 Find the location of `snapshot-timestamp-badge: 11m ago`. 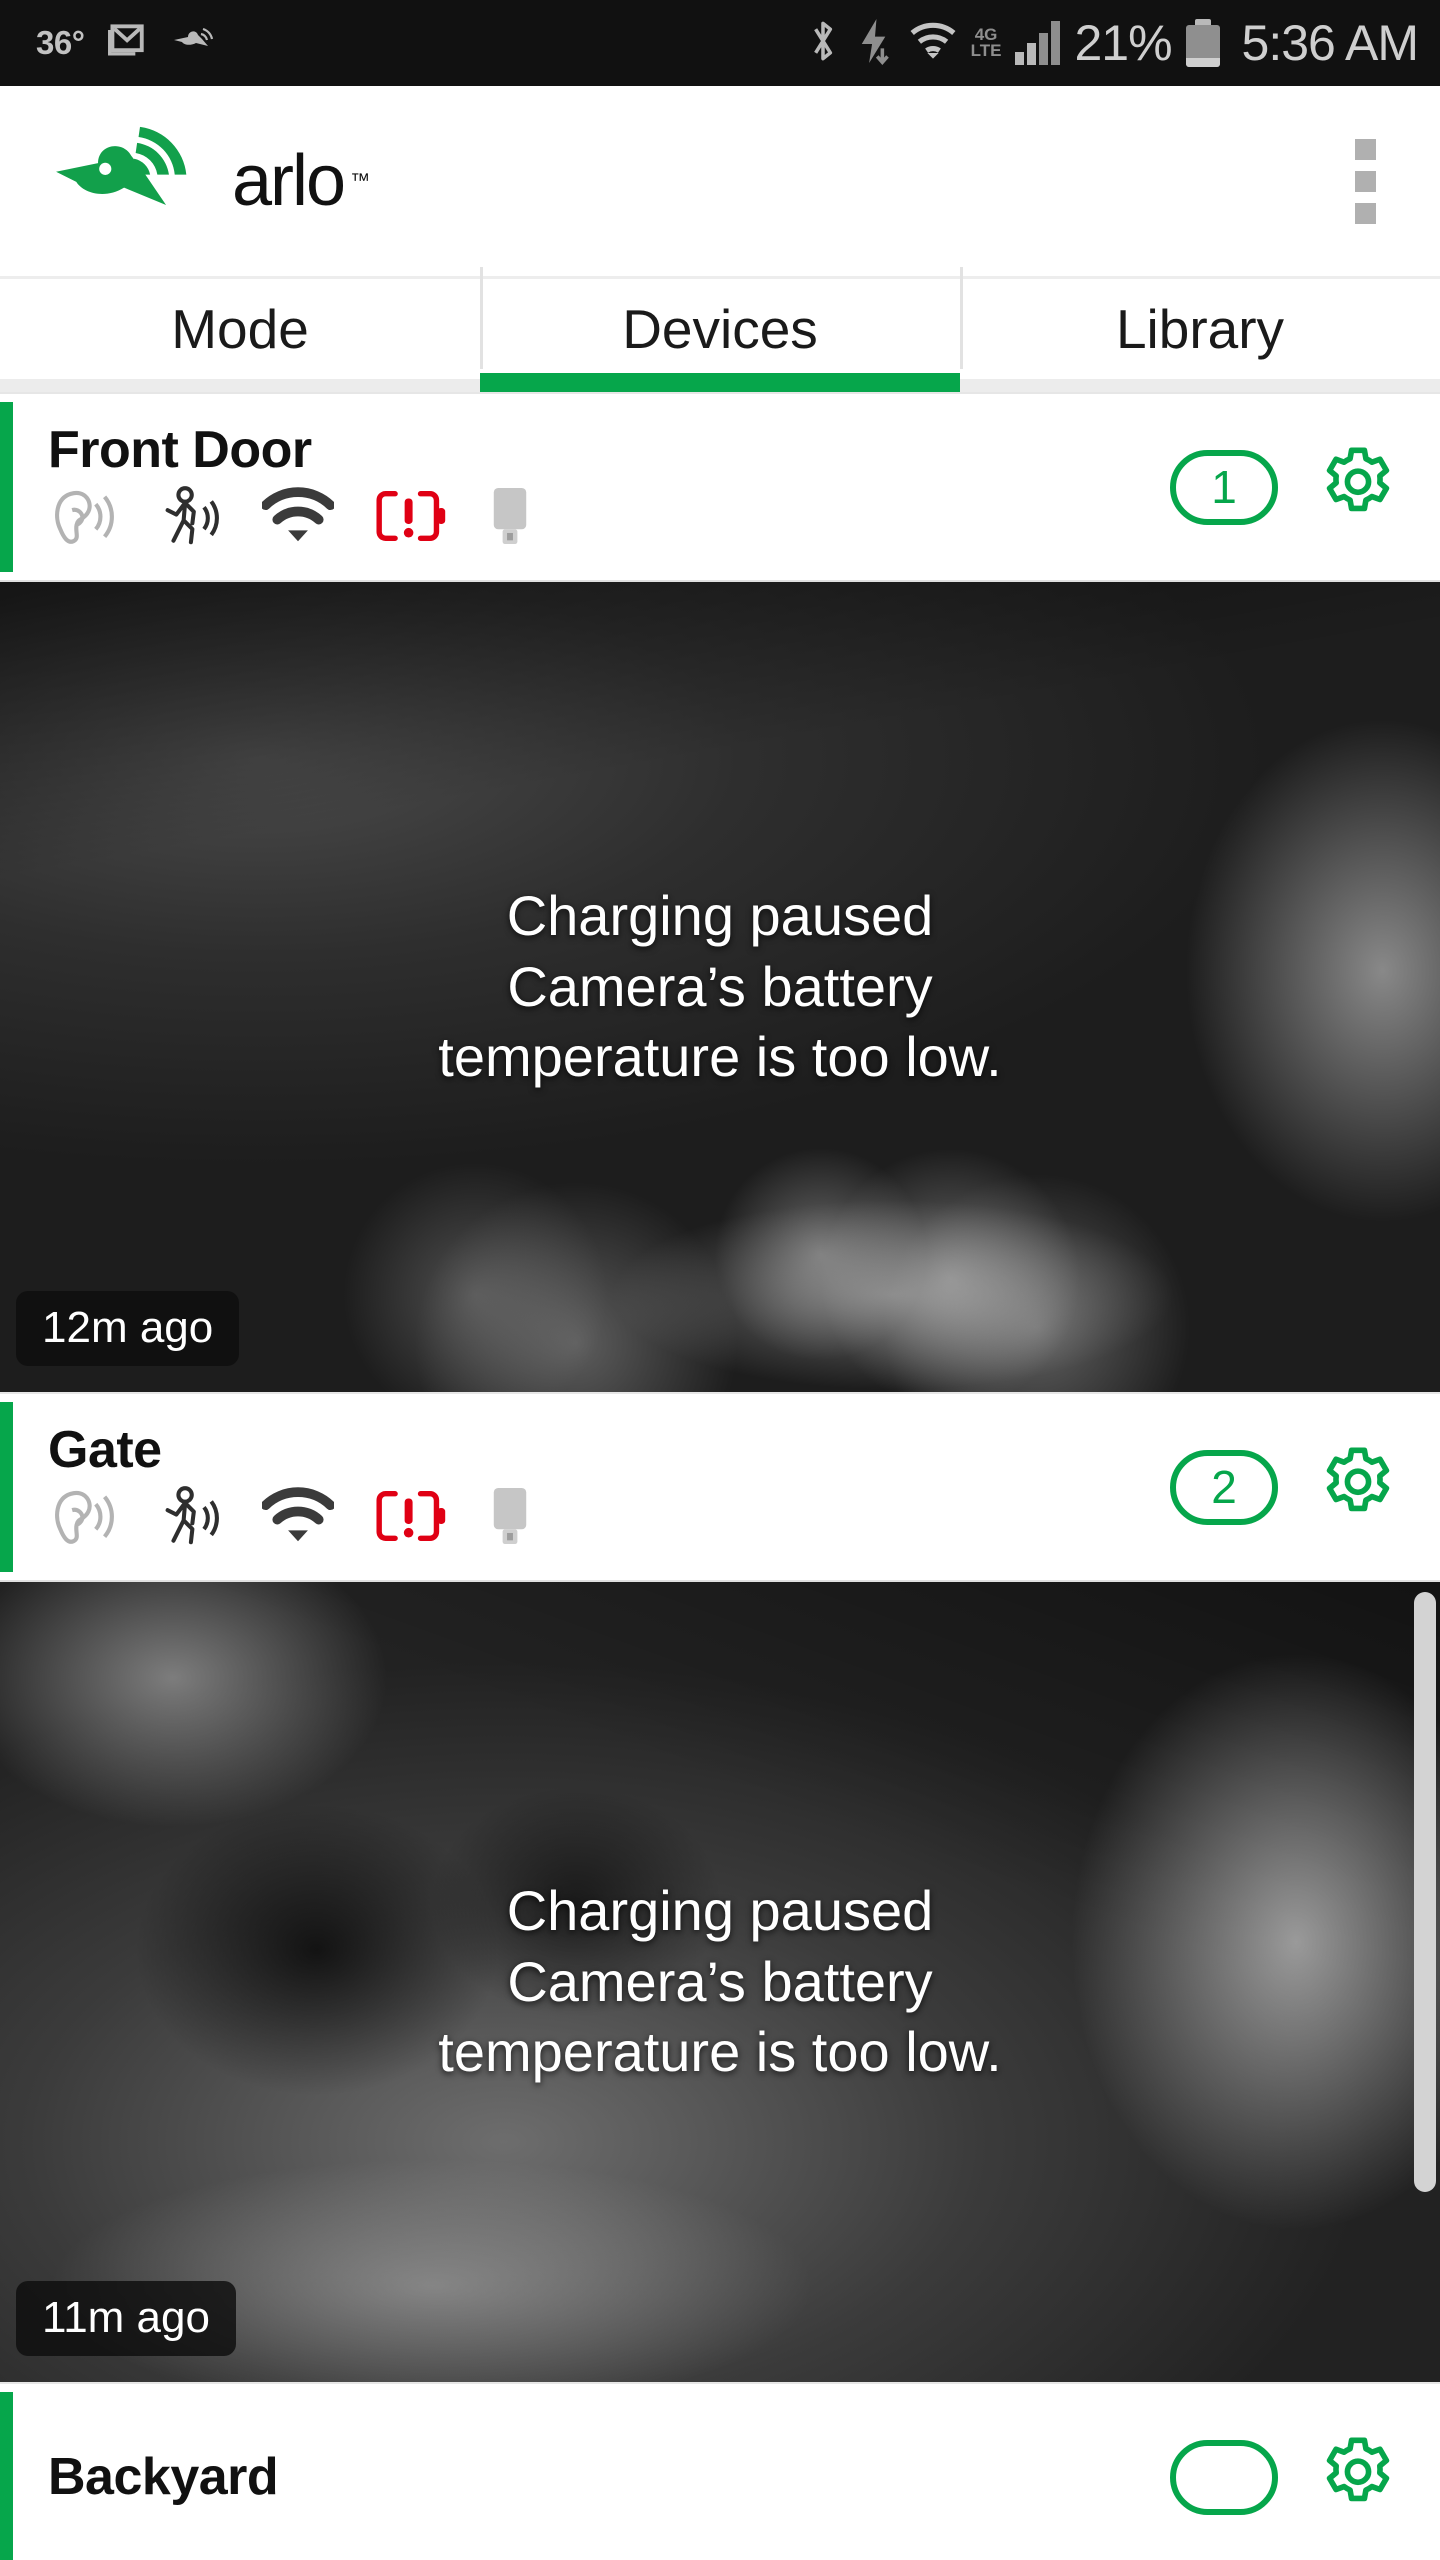

snapshot-timestamp-badge: 11m ago is located at coordinates (126, 2318).